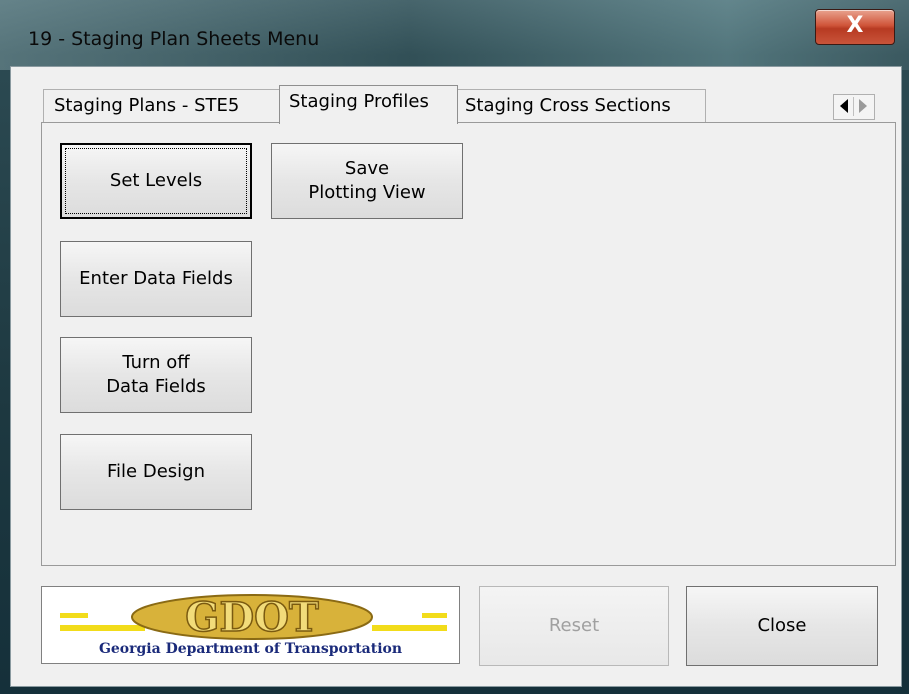 The width and height of the screenshot is (909, 694). Describe the element at coordinates (250, 649) in the screenshot. I see `logo-caption: Georgia Department of Transportation` at that location.